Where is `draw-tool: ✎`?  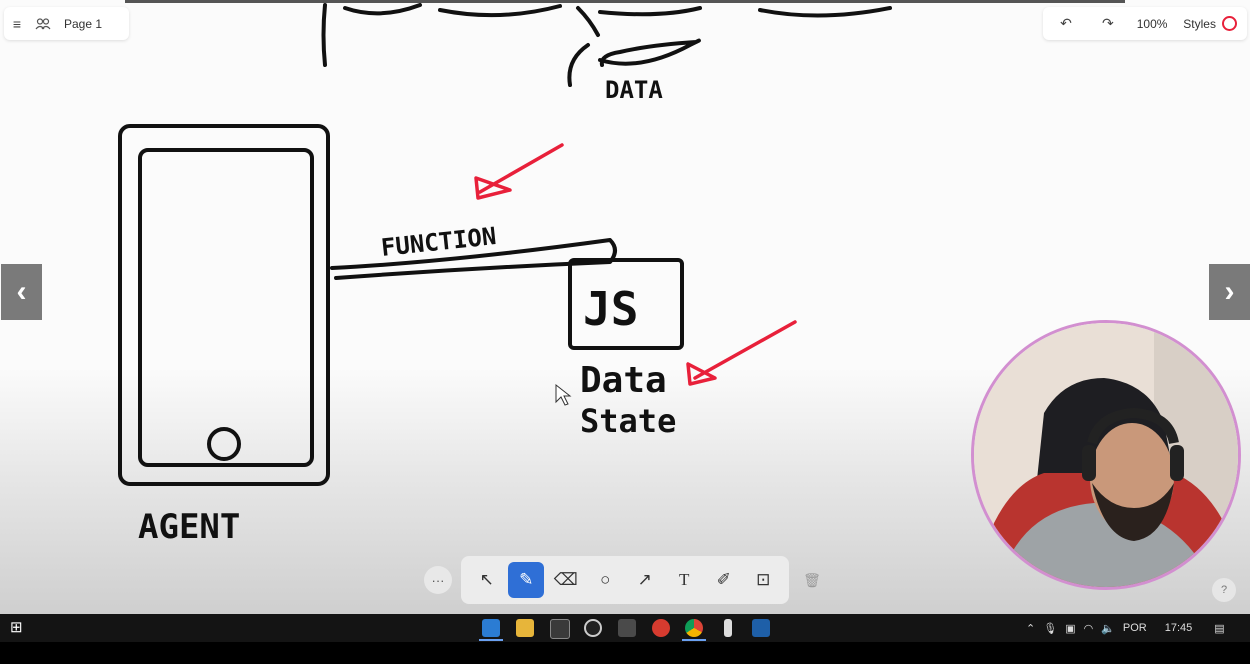
draw-tool: ✎ is located at coordinates (526, 580).